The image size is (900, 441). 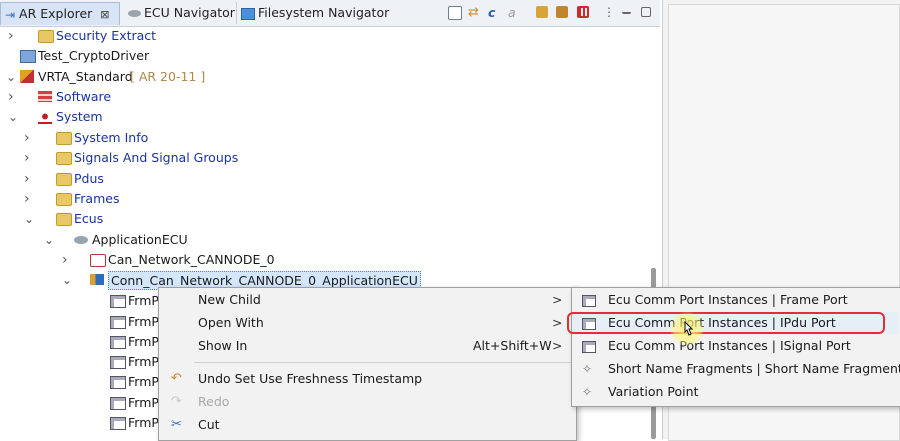 I want to click on tree-item-label: Signals And Signal Groups, so click(x=156, y=157).